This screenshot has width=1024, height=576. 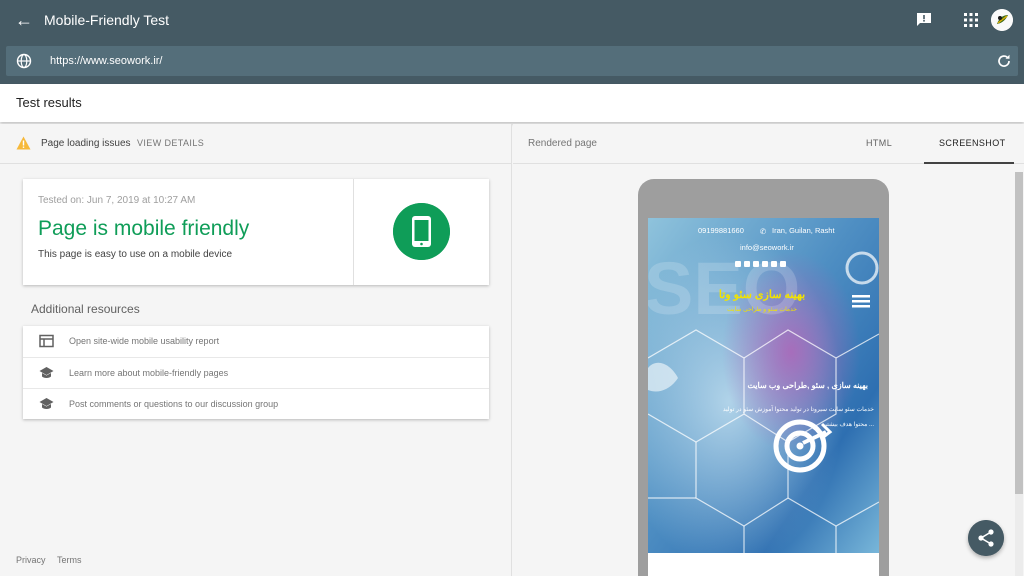 I want to click on apps-grid-icon, so click(x=971, y=20).